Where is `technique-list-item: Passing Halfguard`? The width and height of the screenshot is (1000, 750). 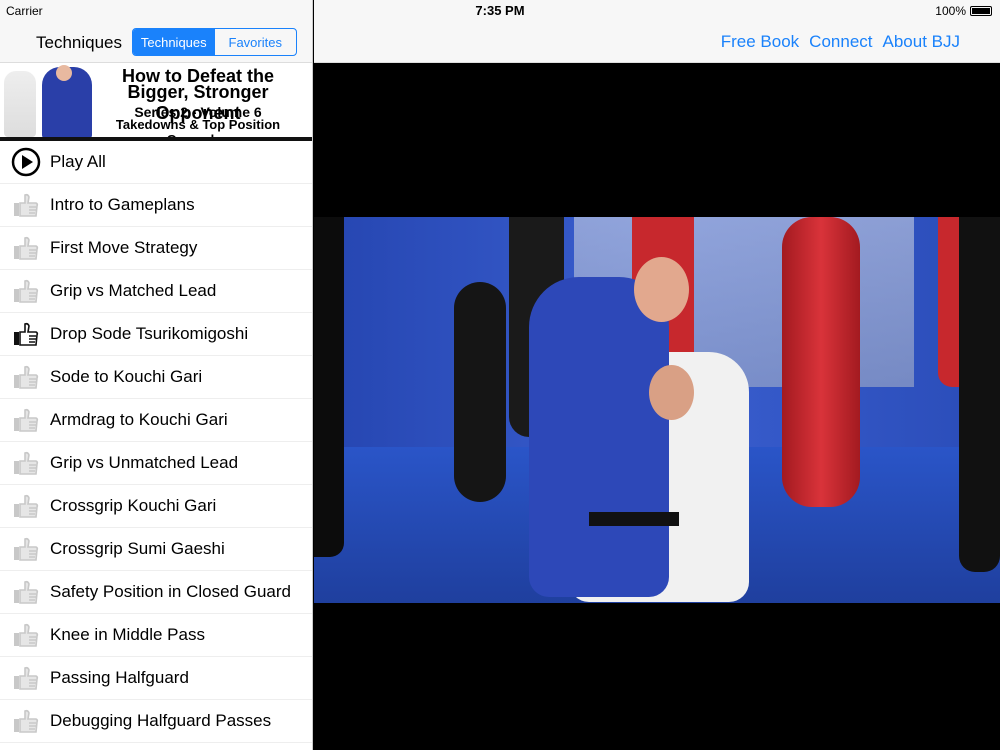 technique-list-item: Passing Halfguard is located at coordinates (156, 678).